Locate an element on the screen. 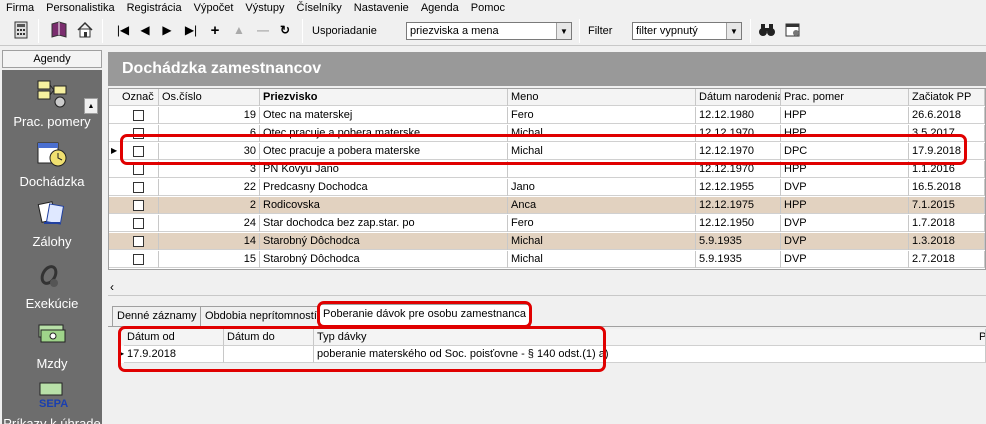 This screenshot has height=424, width=986. tab-obdobia-neprítomnosti: Obdobia neprítomností is located at coordinates (261, 316).